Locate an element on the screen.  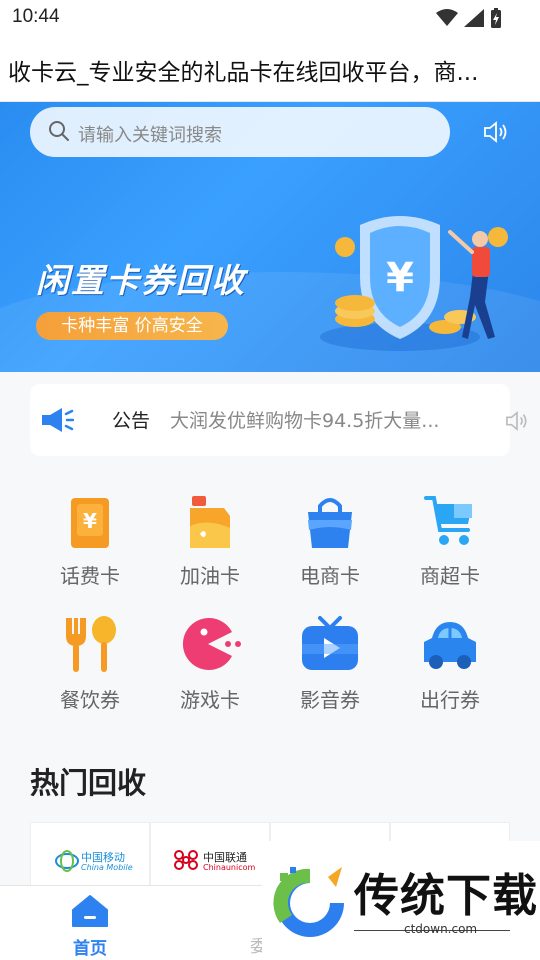
category-phone-bill-card: ¥ 话费卡 is located at coordinates (90, 545).